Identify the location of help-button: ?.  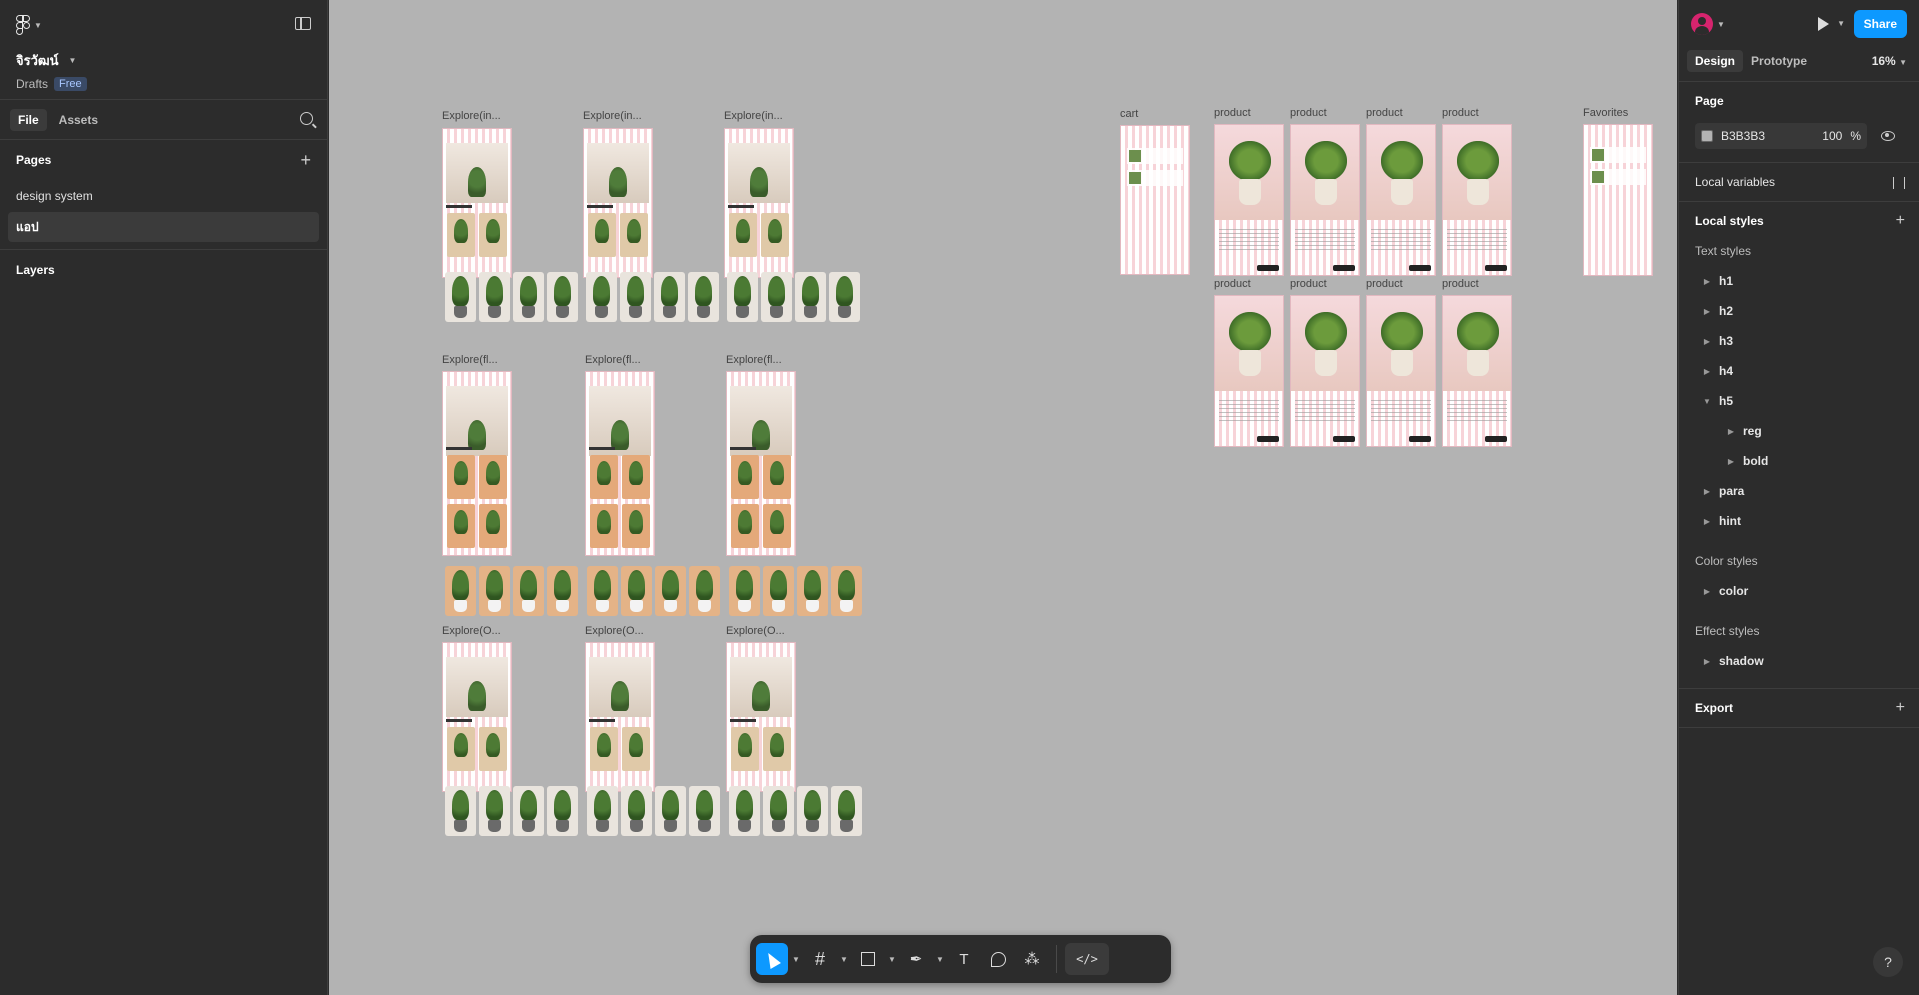
(1888, 962).